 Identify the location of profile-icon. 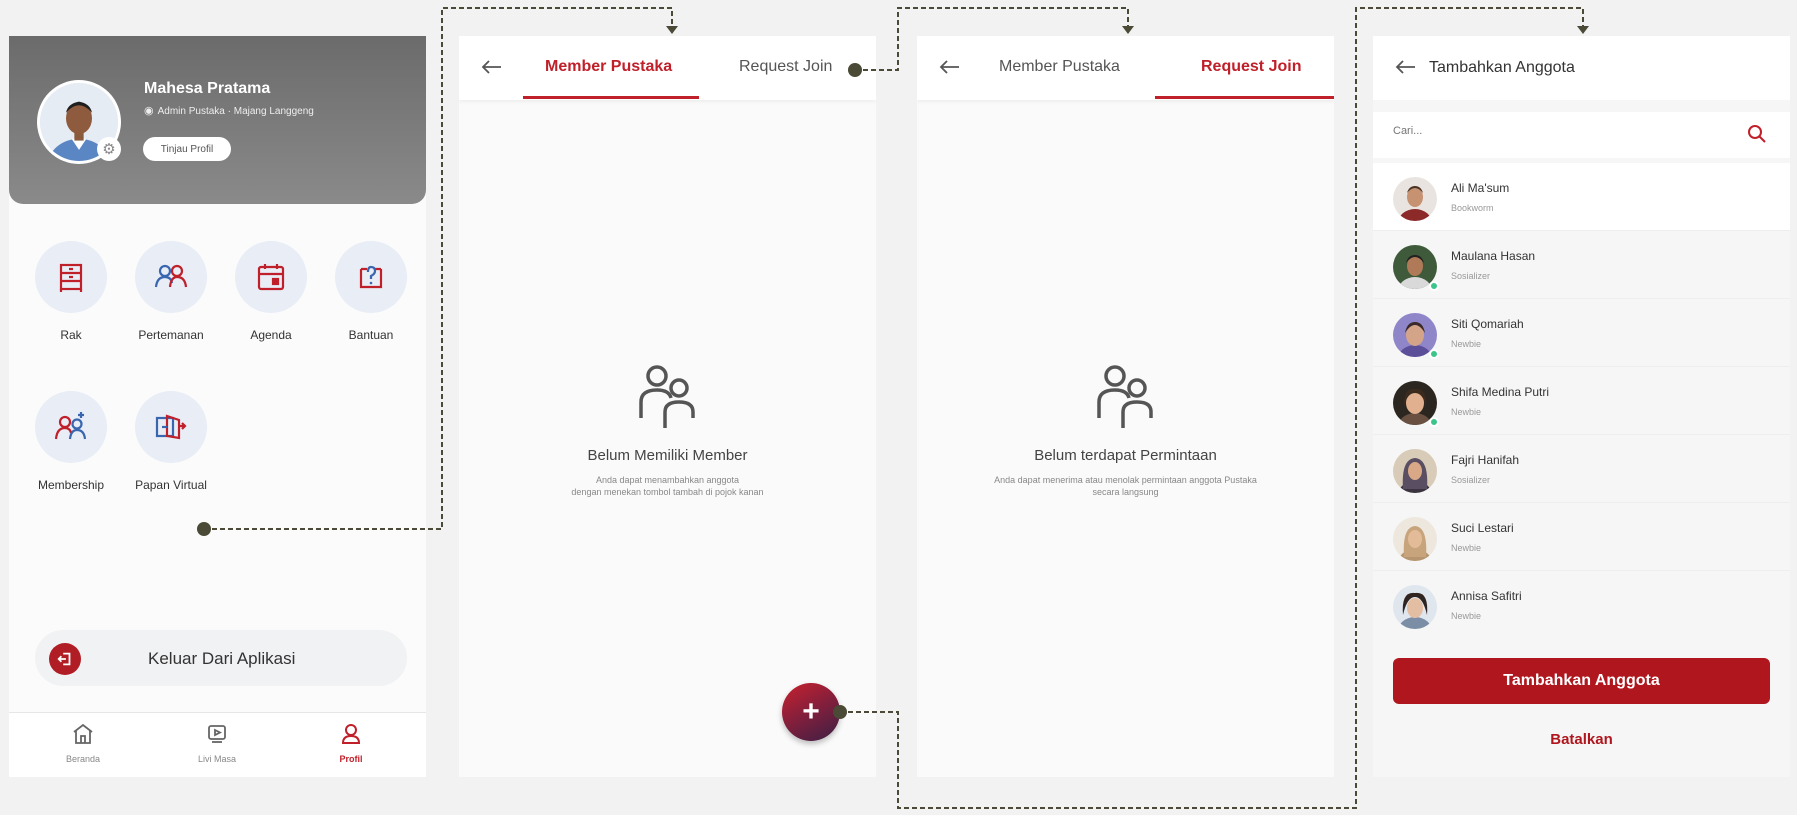
(351, 734).